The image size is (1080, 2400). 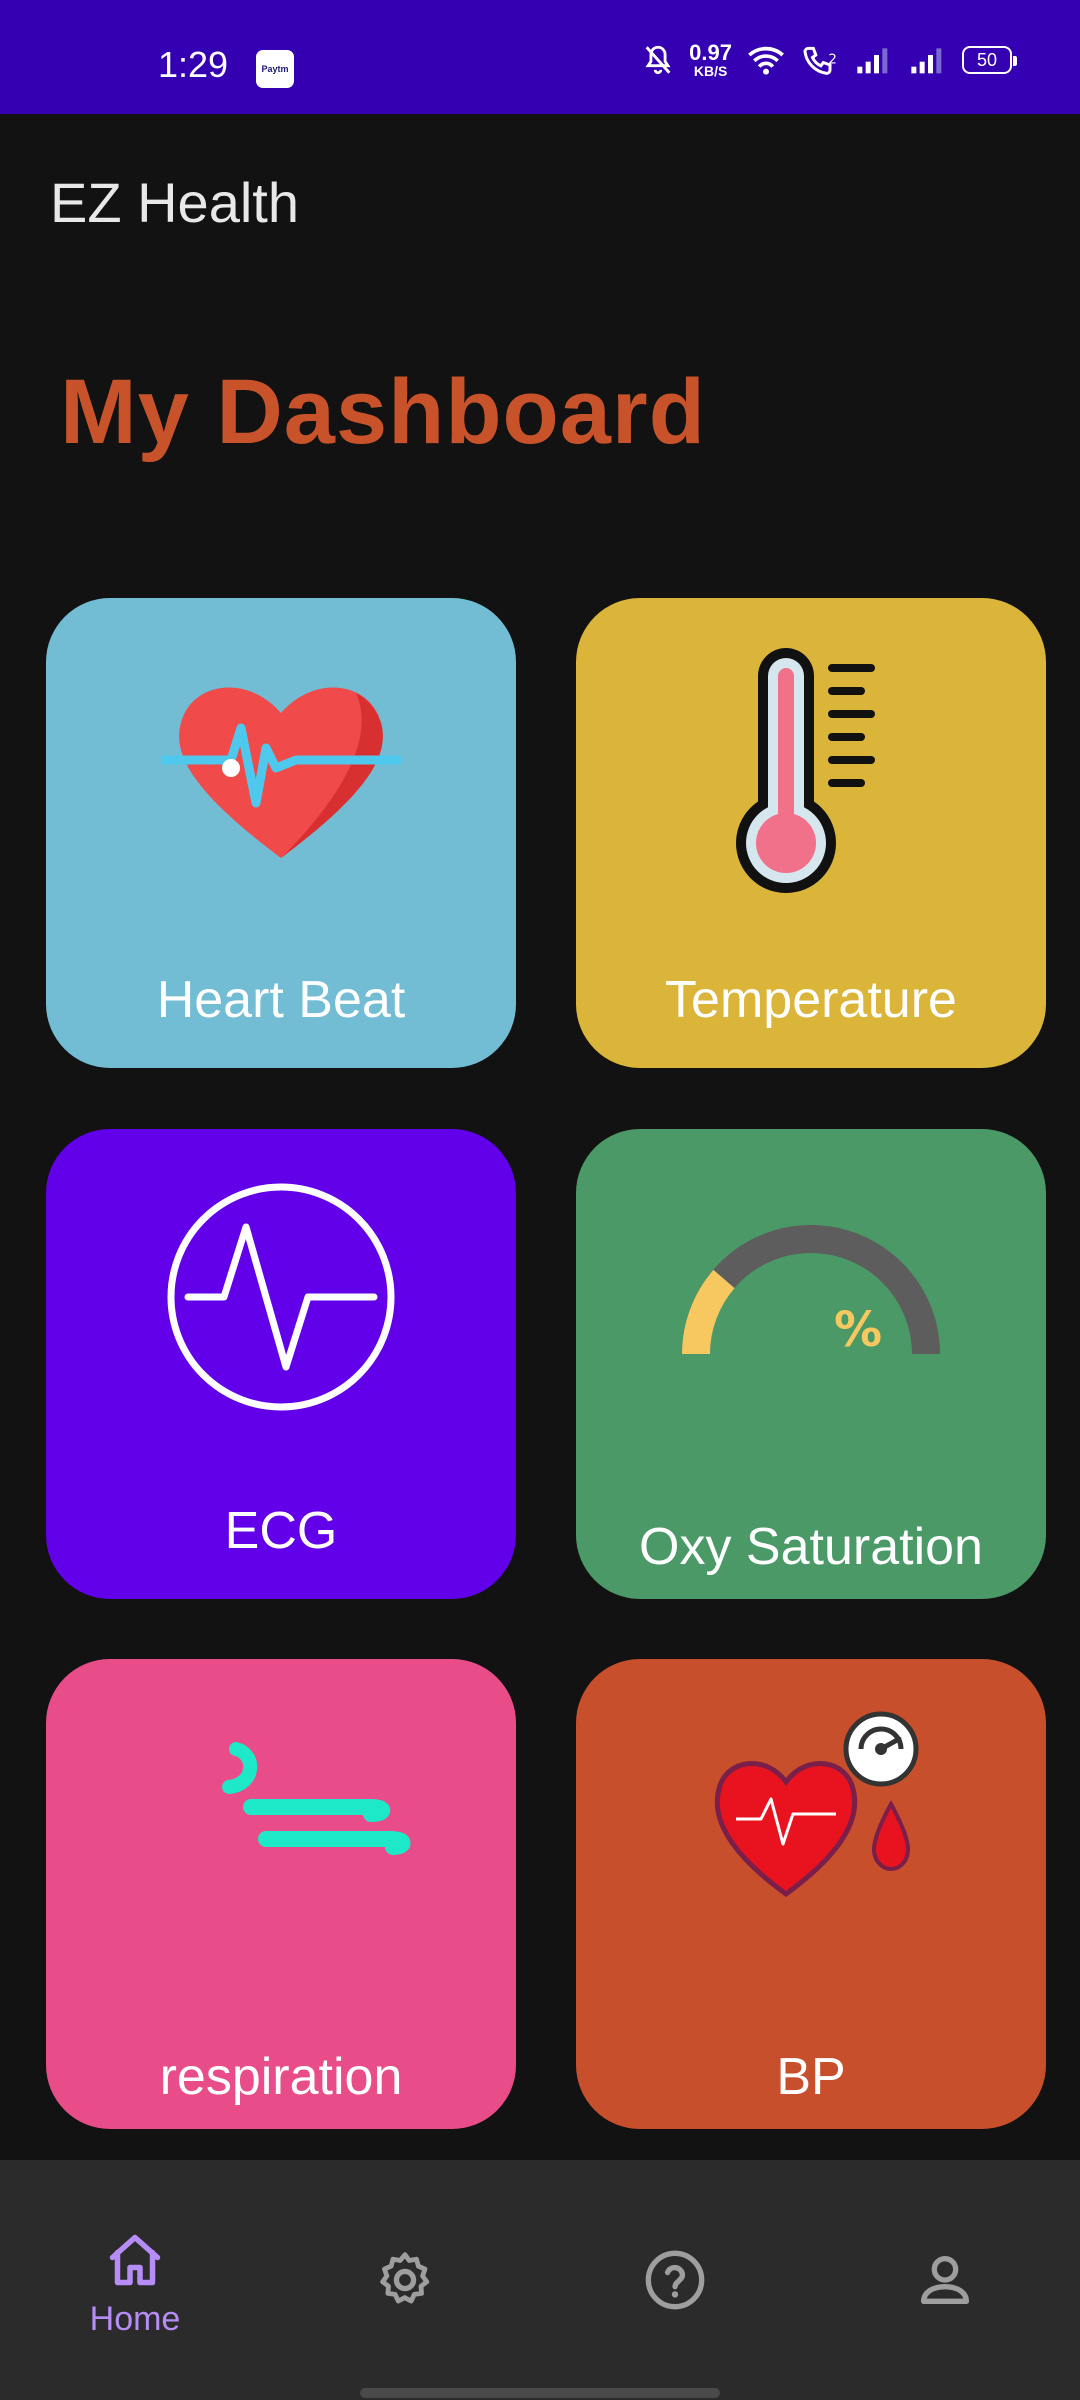 I want to click on svg-text: 2, so click(x=832, y=59).